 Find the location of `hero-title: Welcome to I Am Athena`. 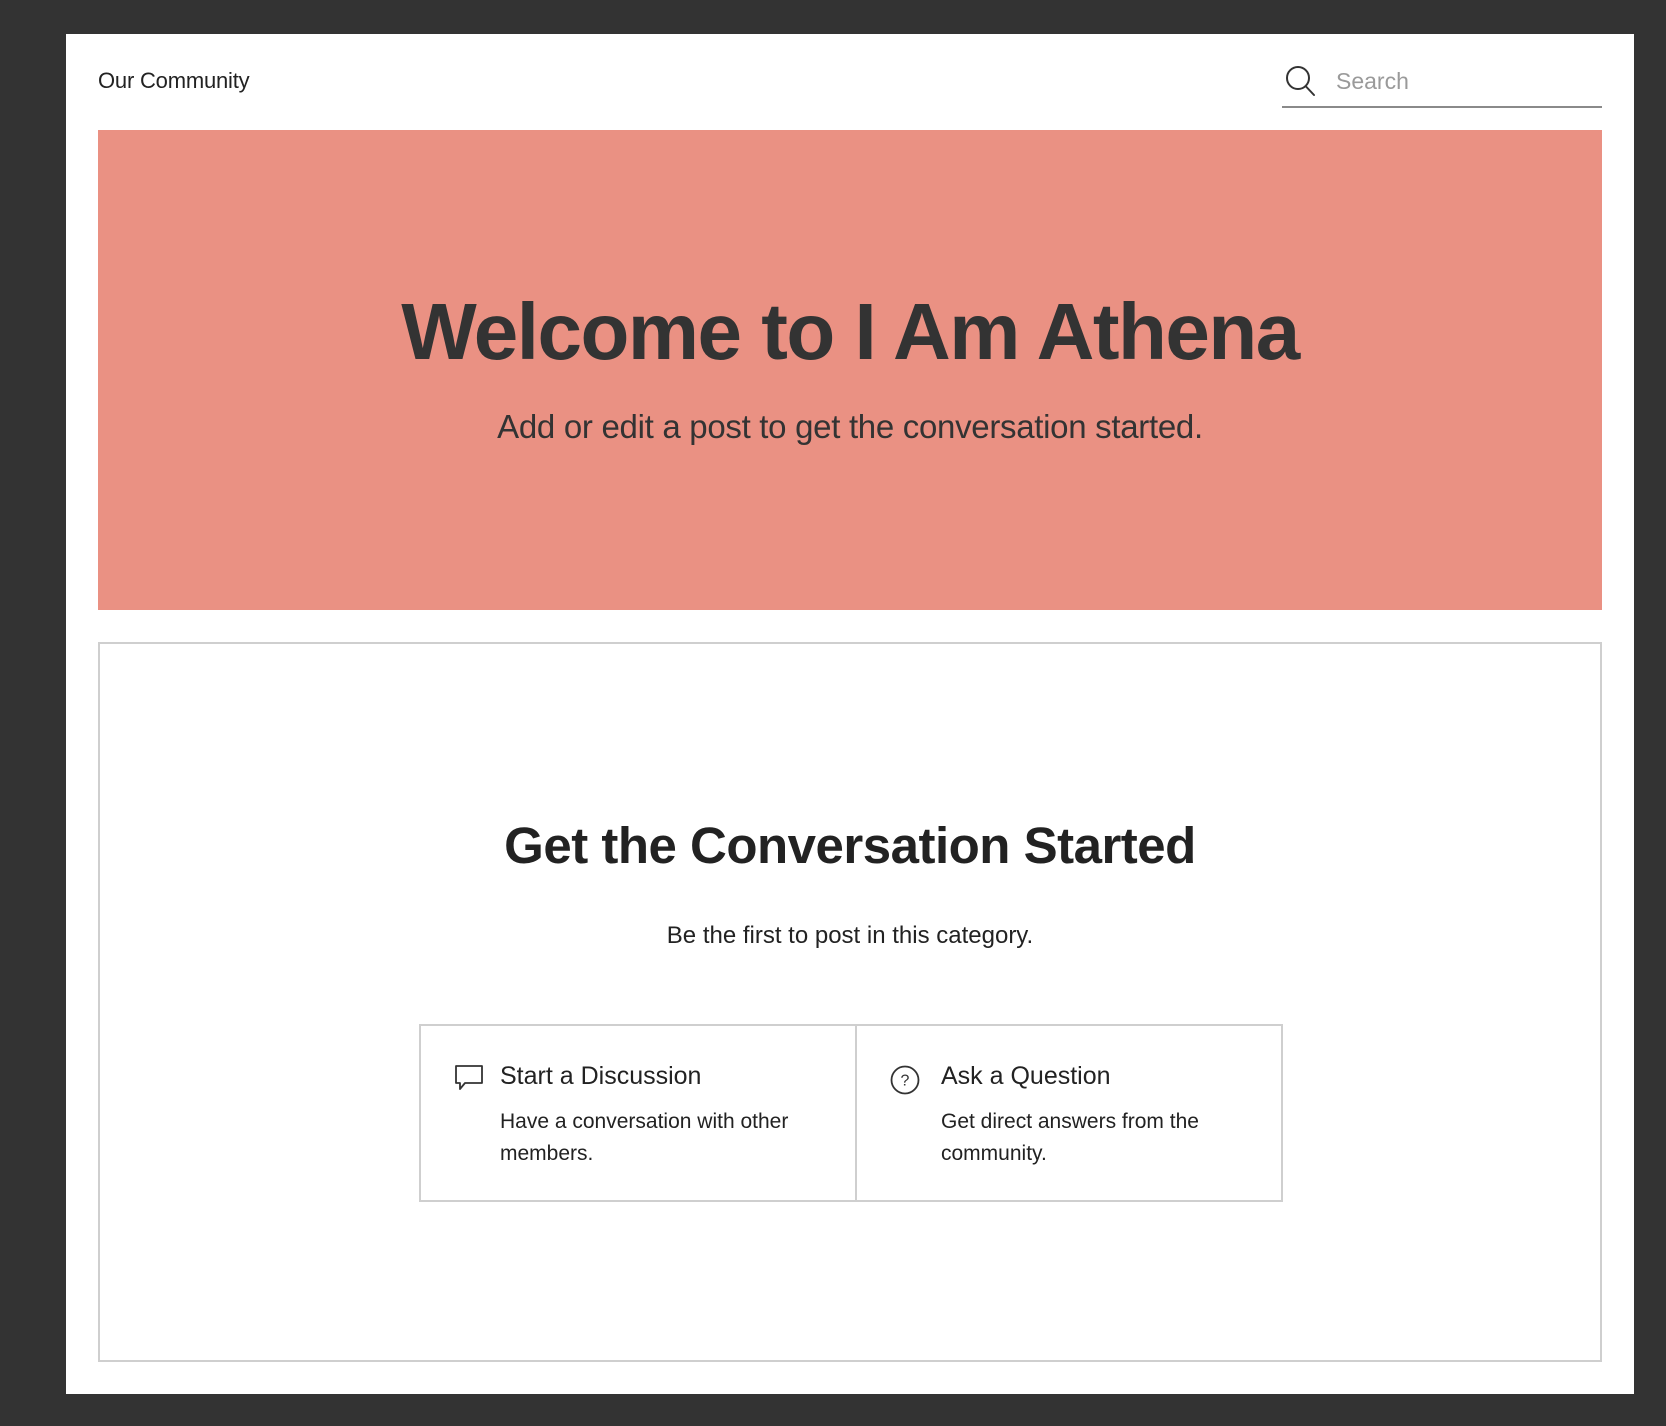

hero-title: Welcome to I Am Athena is located at coordinates (850, 331).